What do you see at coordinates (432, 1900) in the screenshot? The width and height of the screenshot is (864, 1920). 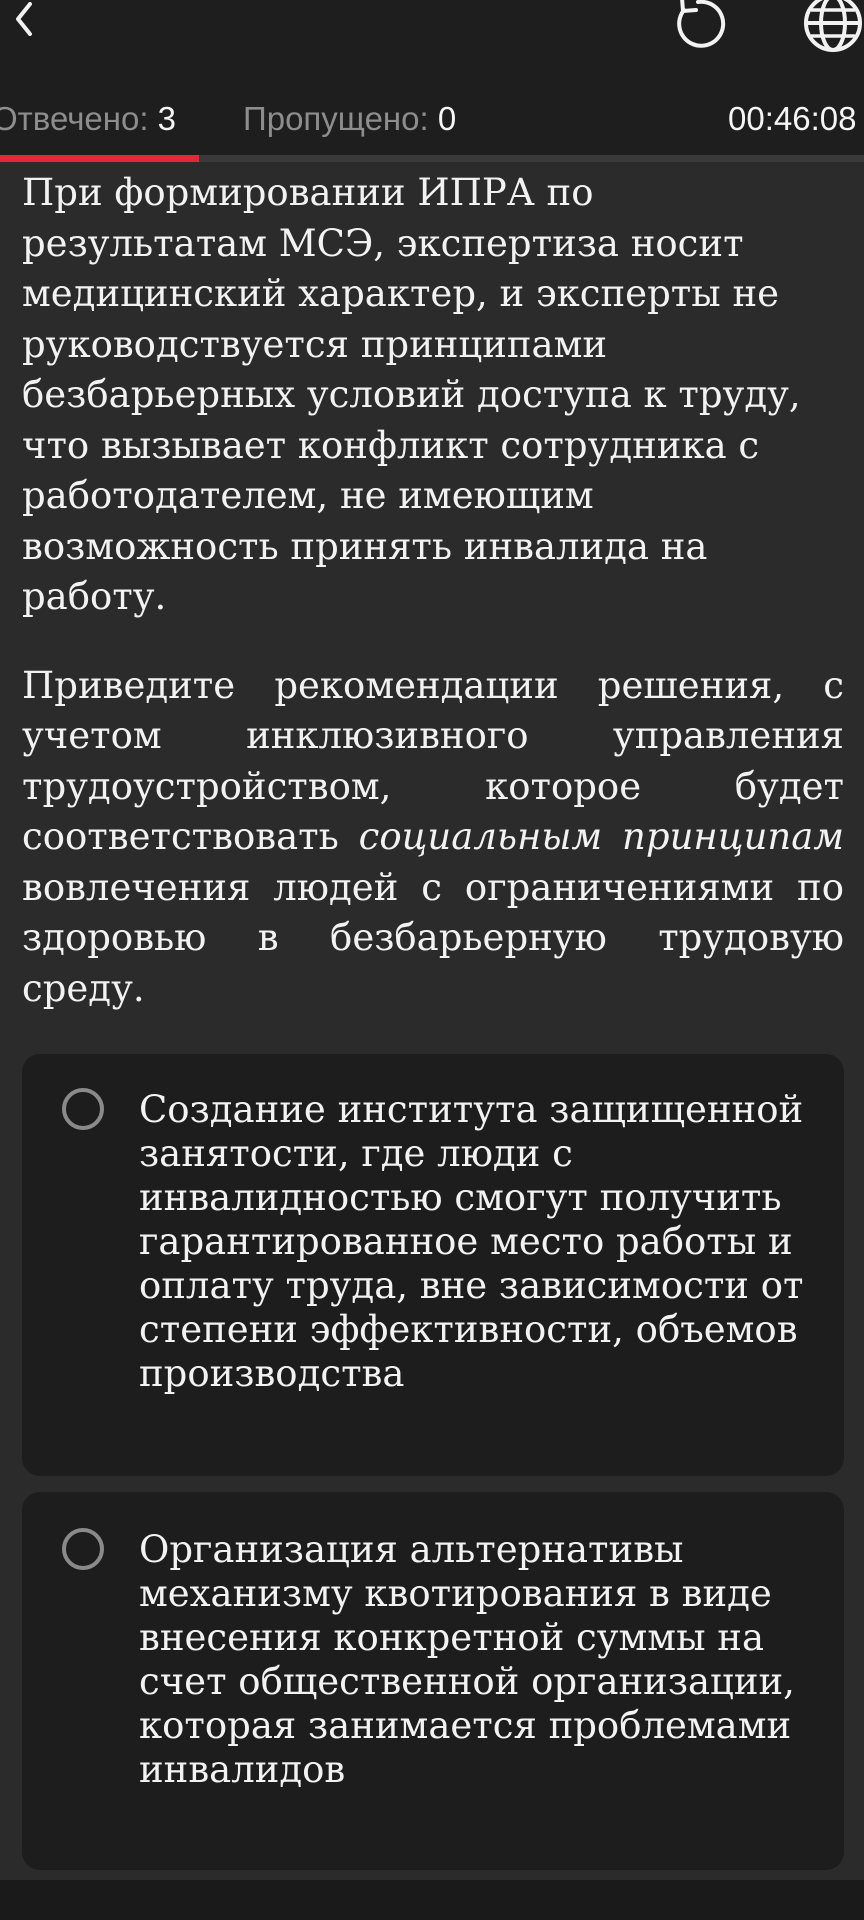 I see `system-nav-bar` at bounding box center [432, 1900].